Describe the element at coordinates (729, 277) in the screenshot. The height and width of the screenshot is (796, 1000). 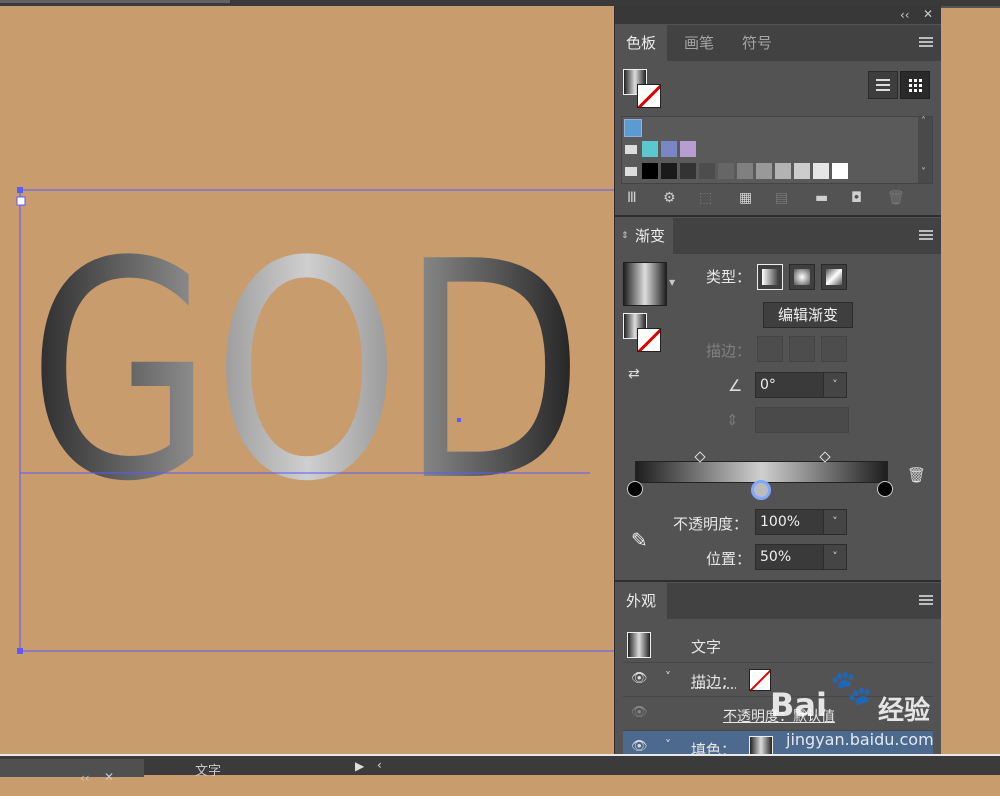
I see `type-label: 类型：` at that location.